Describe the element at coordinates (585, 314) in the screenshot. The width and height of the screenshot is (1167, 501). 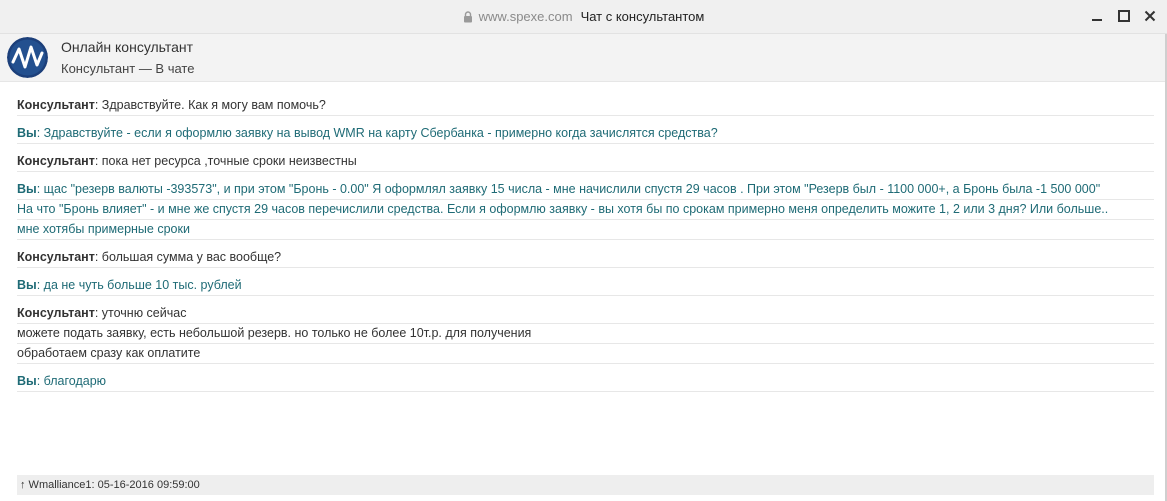
I see `message-line: Консультант: уточню сейчас` at that location.